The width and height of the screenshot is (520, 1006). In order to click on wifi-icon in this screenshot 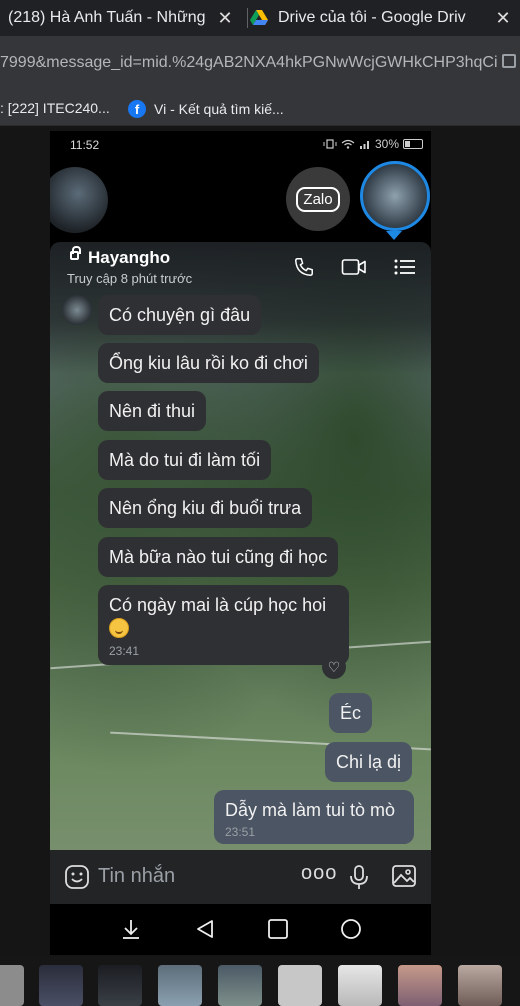, I will do `click(348, 144)`.